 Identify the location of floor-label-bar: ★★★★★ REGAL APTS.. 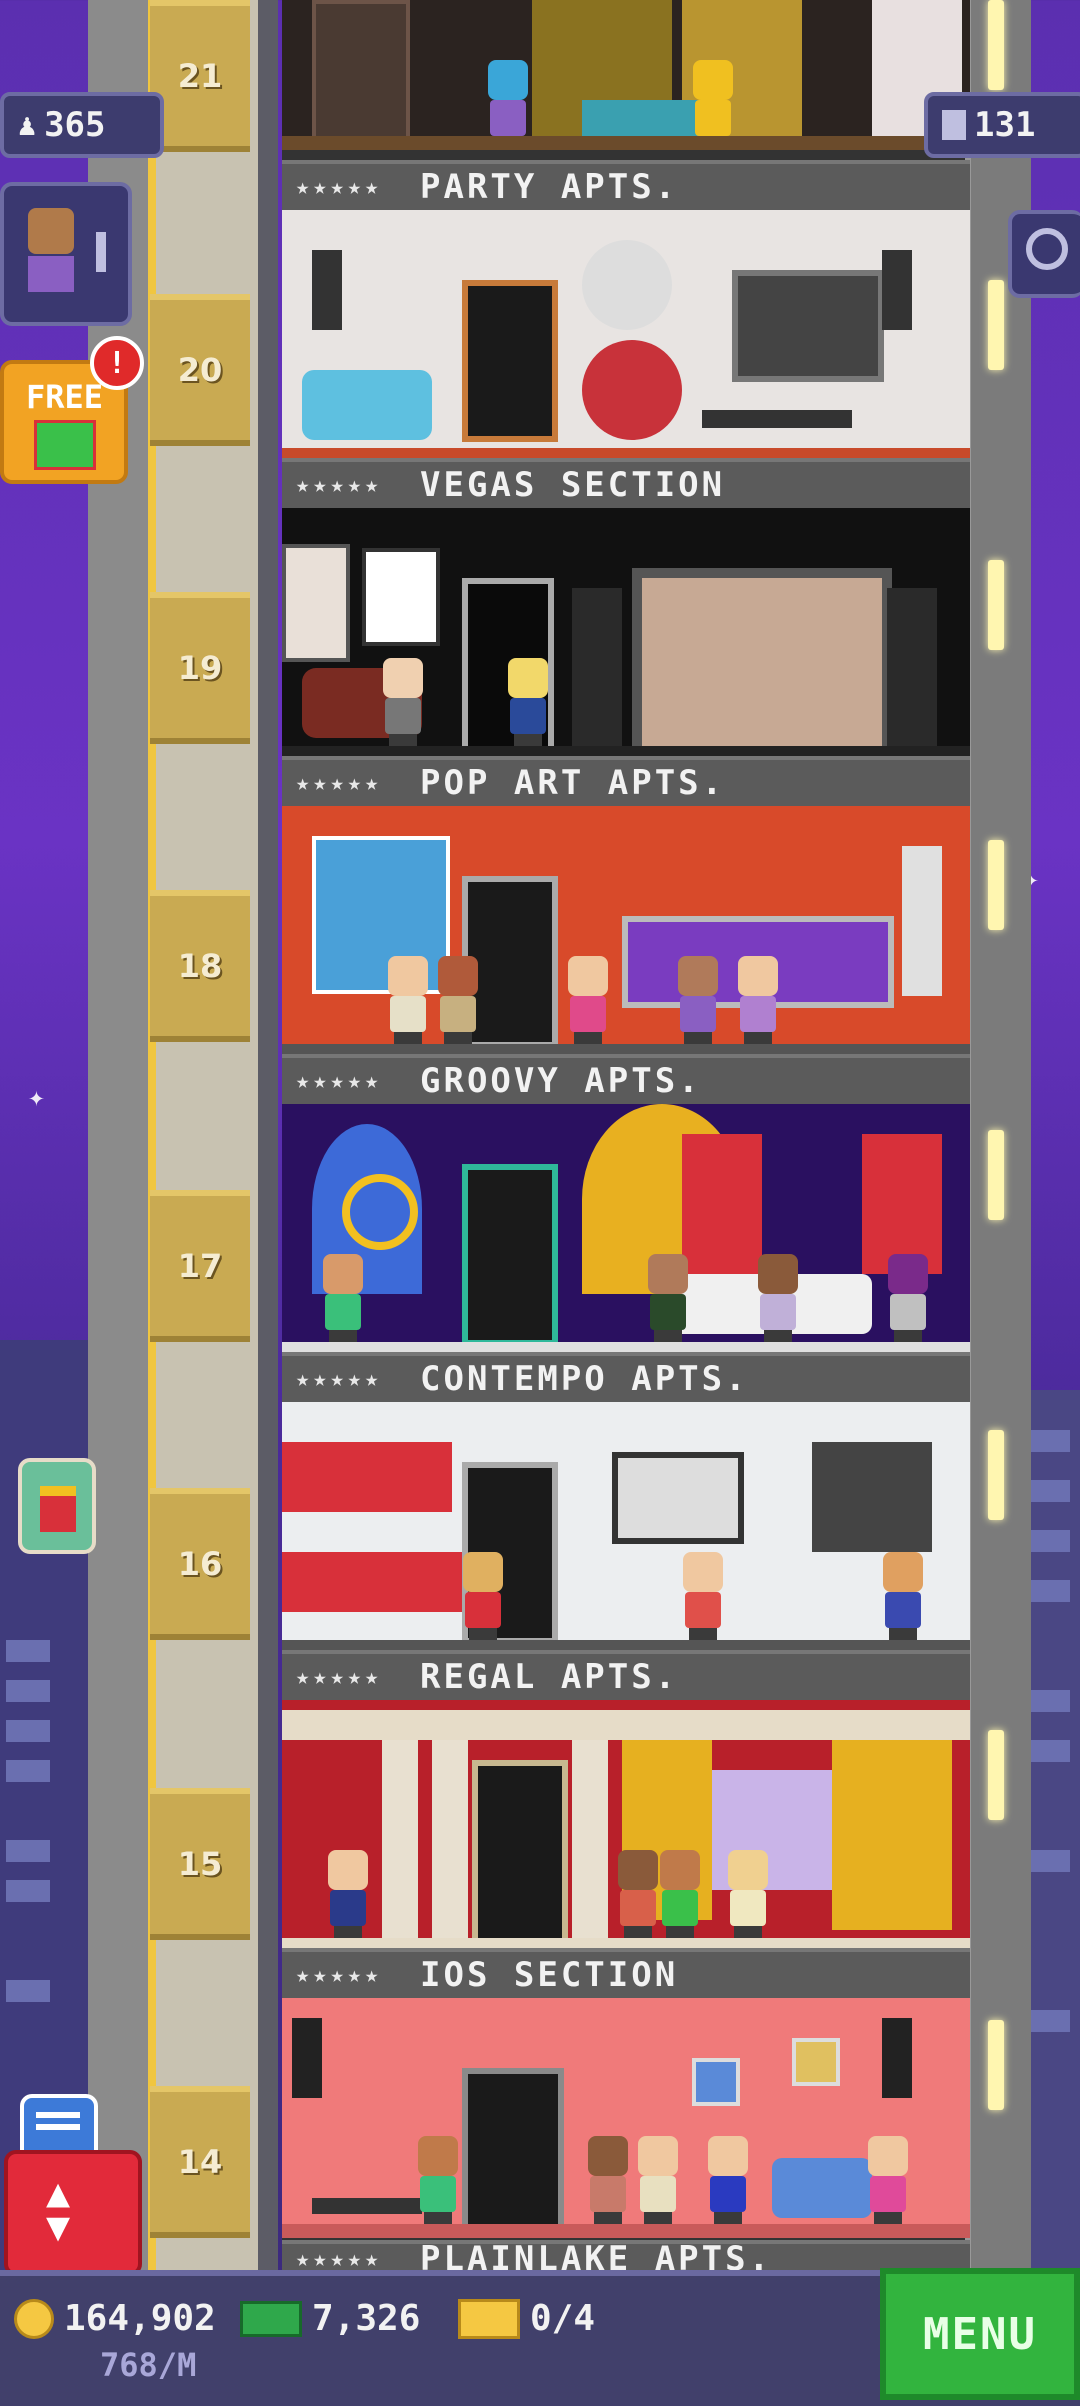
(626, 1677).